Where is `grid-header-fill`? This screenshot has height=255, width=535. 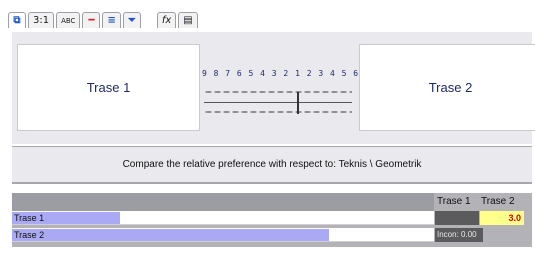
grid-header-fill is located at coordinates (223, 202).